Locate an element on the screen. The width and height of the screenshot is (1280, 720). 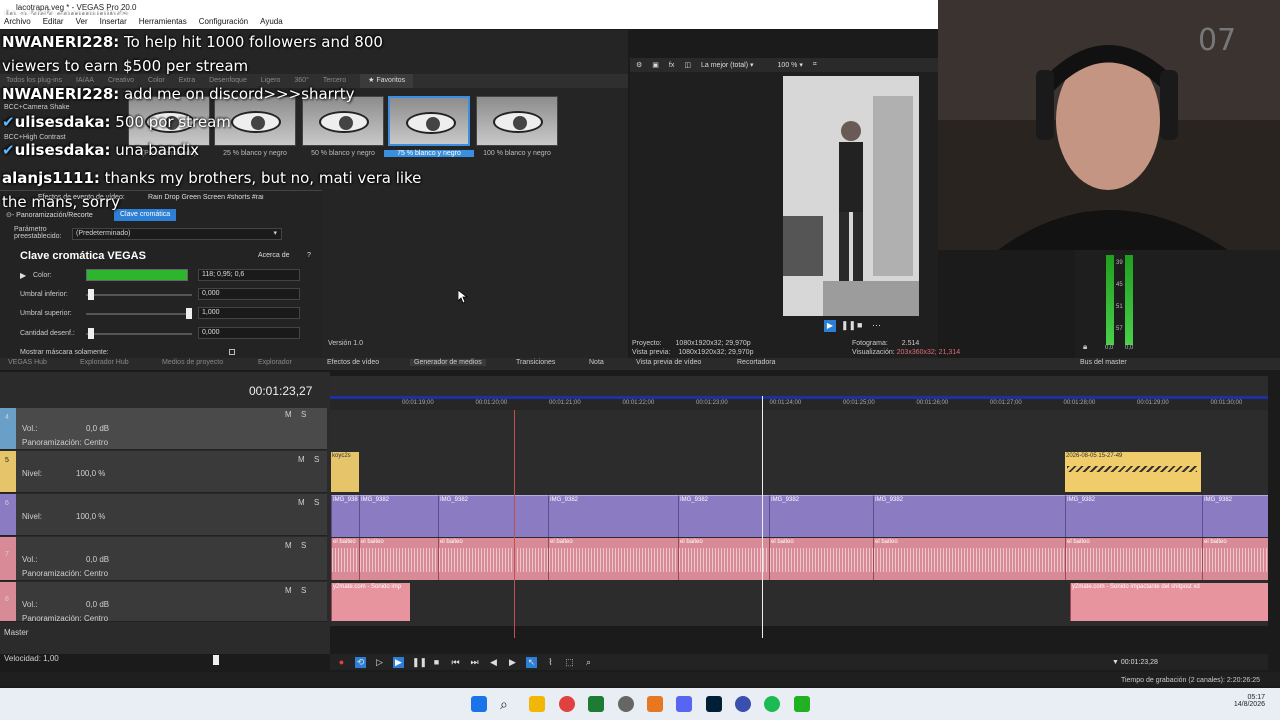
selection-tool-icon: ⬚ is located at coordinates (569, 662).